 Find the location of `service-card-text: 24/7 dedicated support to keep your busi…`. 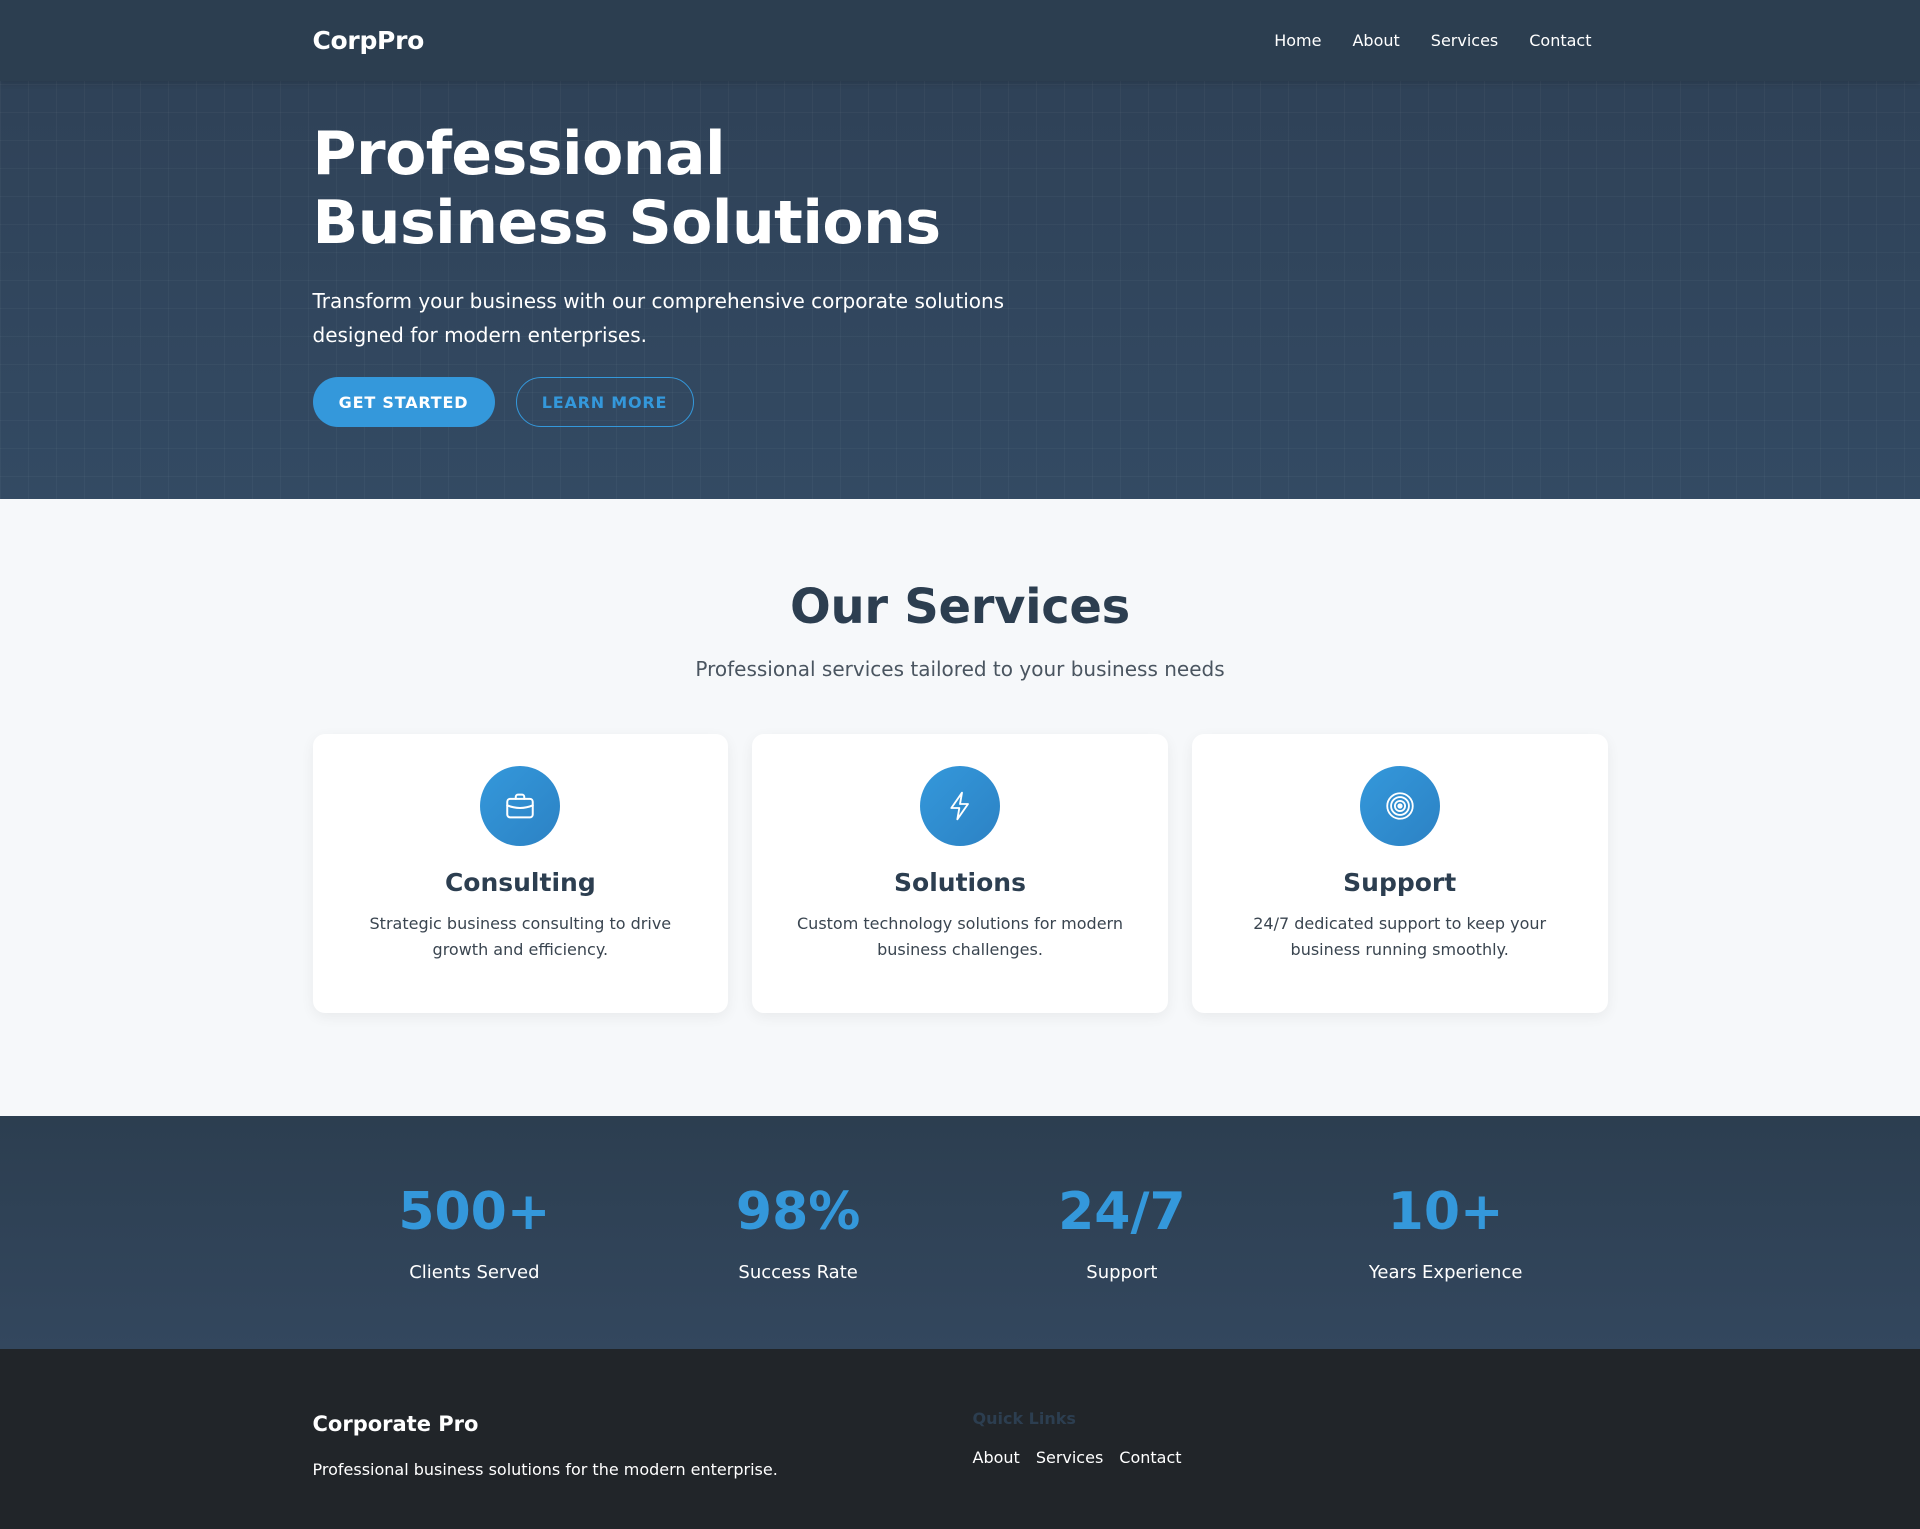

service-card-text: 24/7 dedicated support to keep your busi… is located at coordinates (1400, 936).